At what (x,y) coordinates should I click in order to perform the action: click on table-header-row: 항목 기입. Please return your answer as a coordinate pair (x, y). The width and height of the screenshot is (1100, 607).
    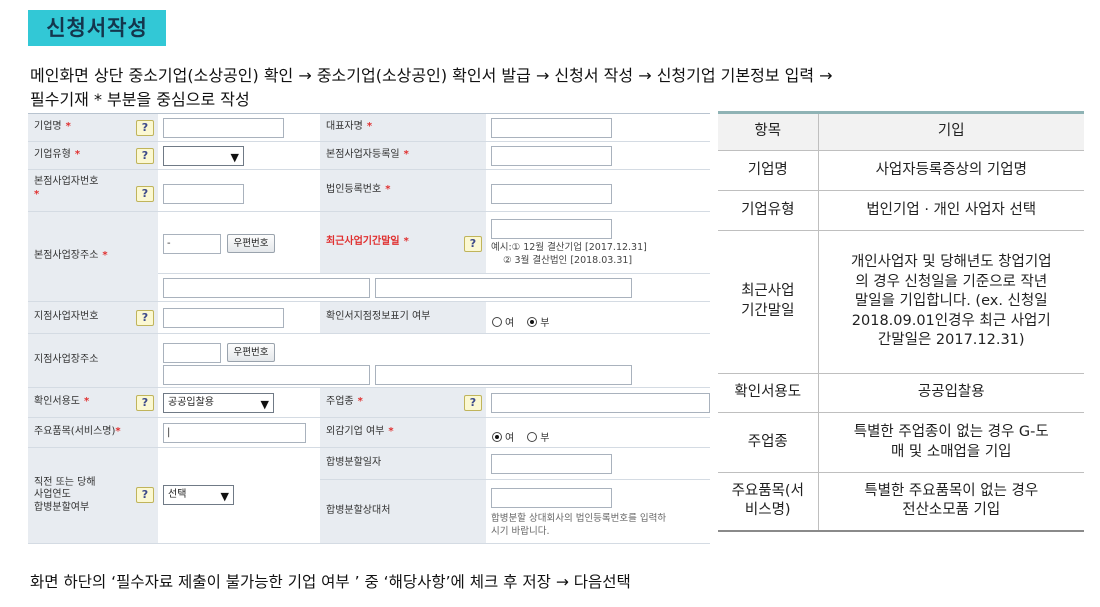
    Looking at the image, I should click on (901, 131).